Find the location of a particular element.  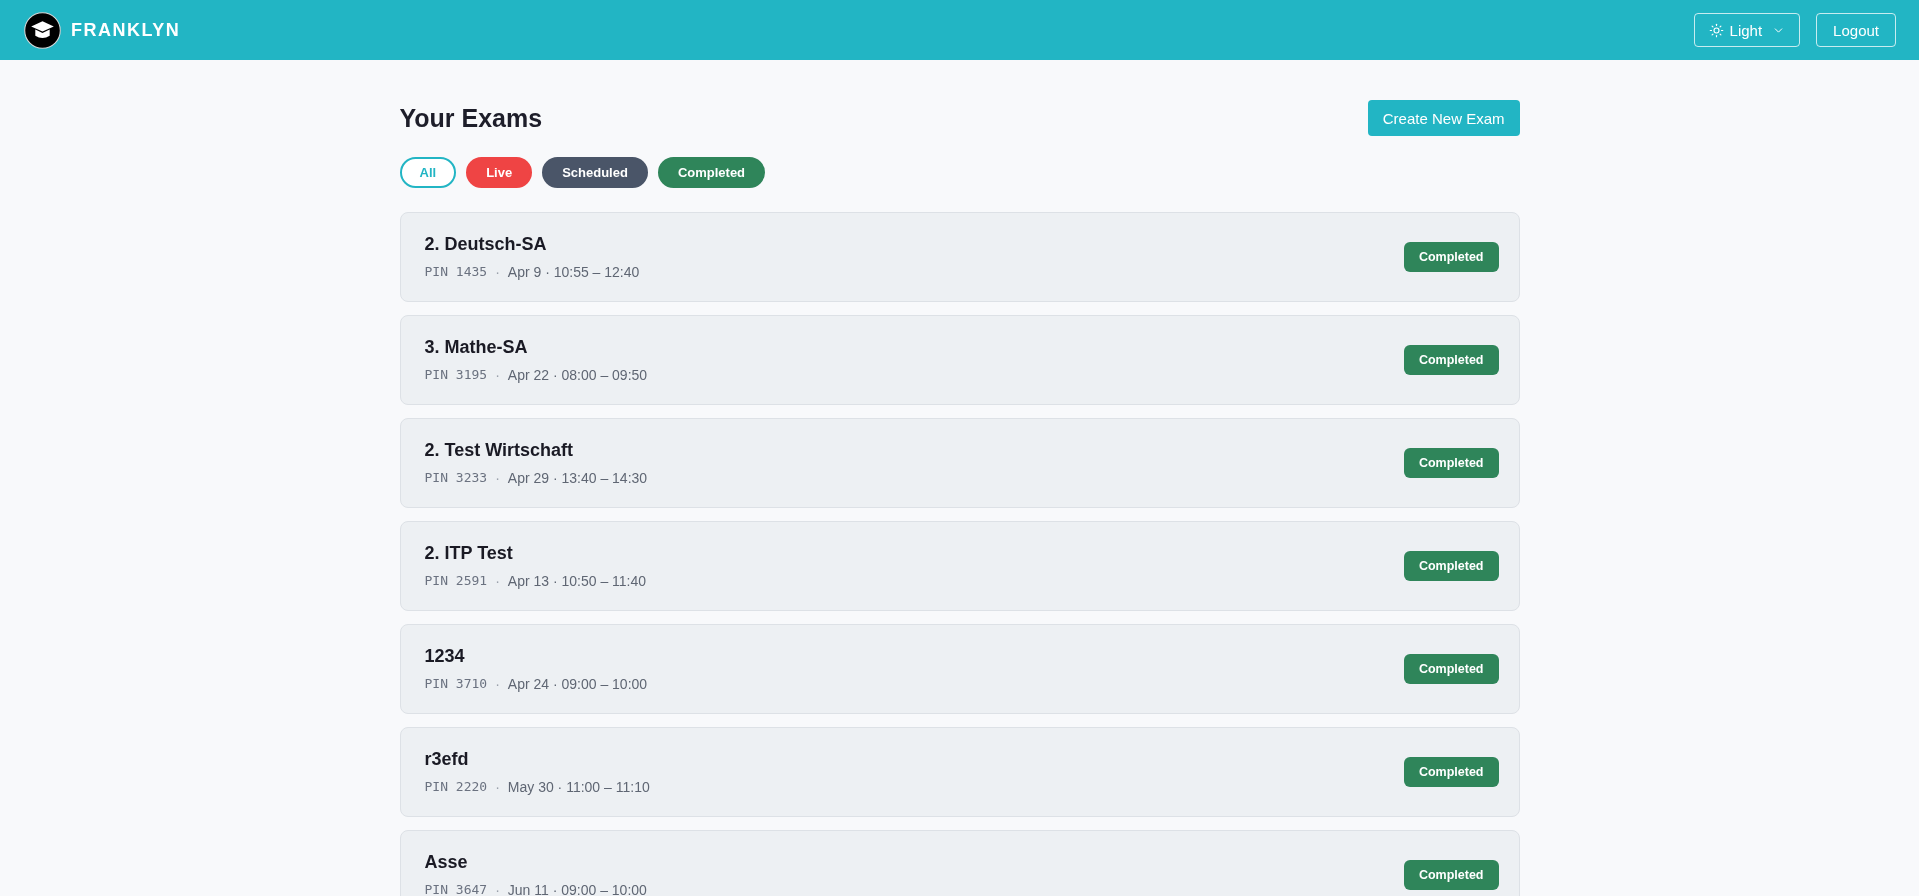

graduation-cap-icon is located at coordinates (42, 30).